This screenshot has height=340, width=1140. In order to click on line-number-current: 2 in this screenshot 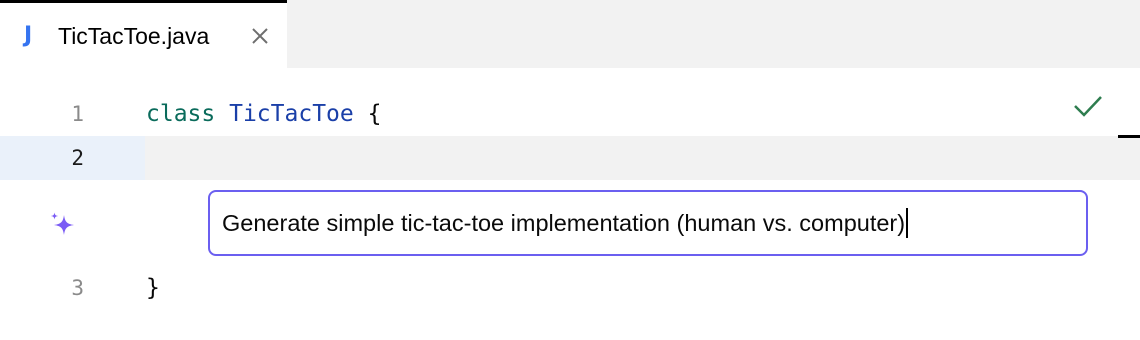, I will do `click(77, 158)`.